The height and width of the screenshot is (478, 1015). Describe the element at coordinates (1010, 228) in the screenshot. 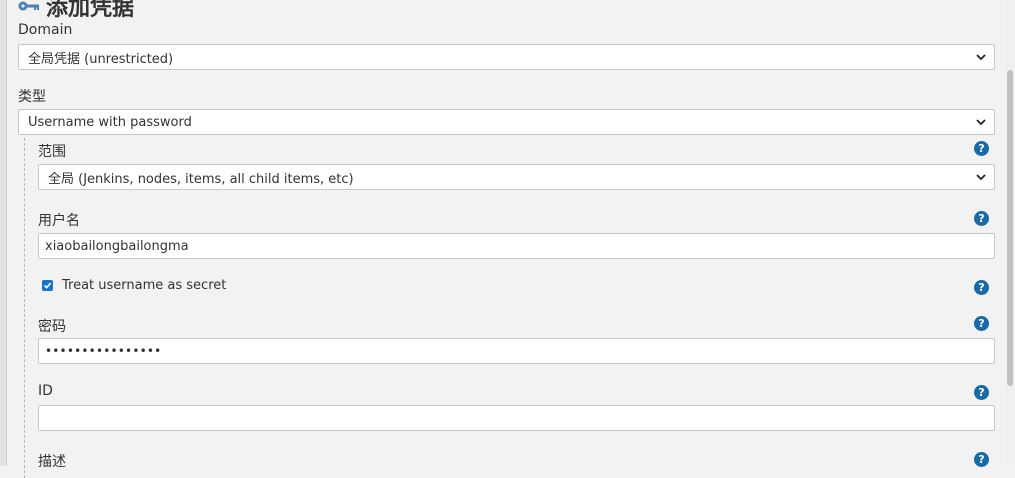

I see `scrollbar-thumb` at that location.